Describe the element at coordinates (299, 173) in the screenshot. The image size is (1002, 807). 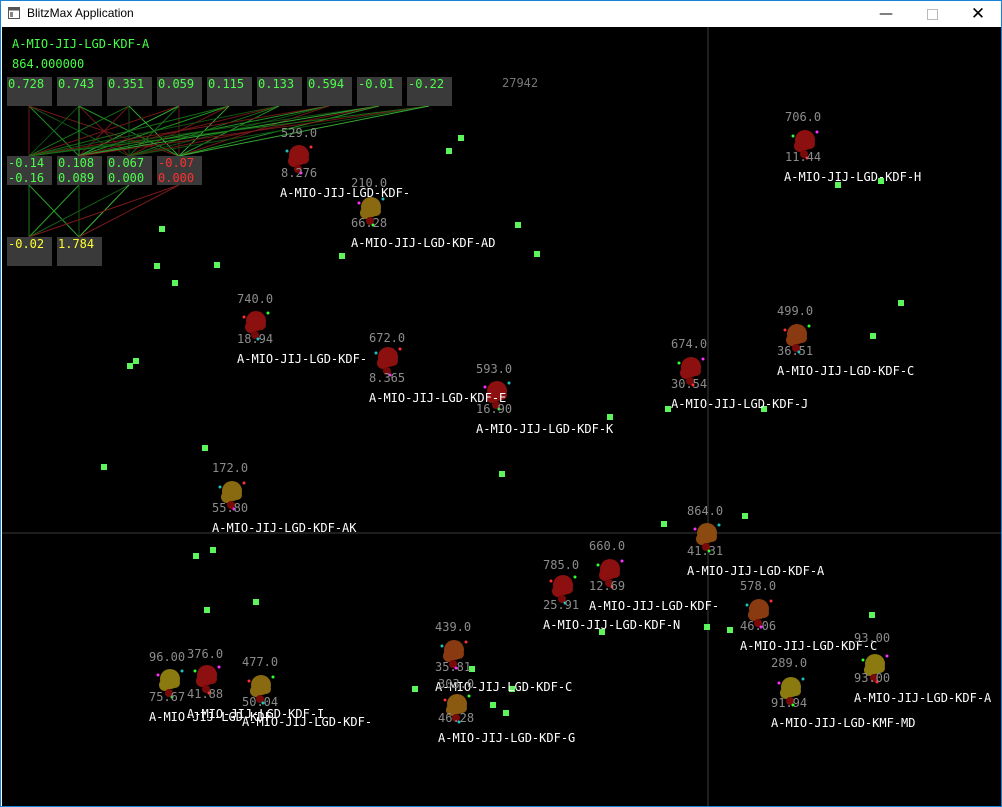
I see `creature-fitness: 8.276` at that location.